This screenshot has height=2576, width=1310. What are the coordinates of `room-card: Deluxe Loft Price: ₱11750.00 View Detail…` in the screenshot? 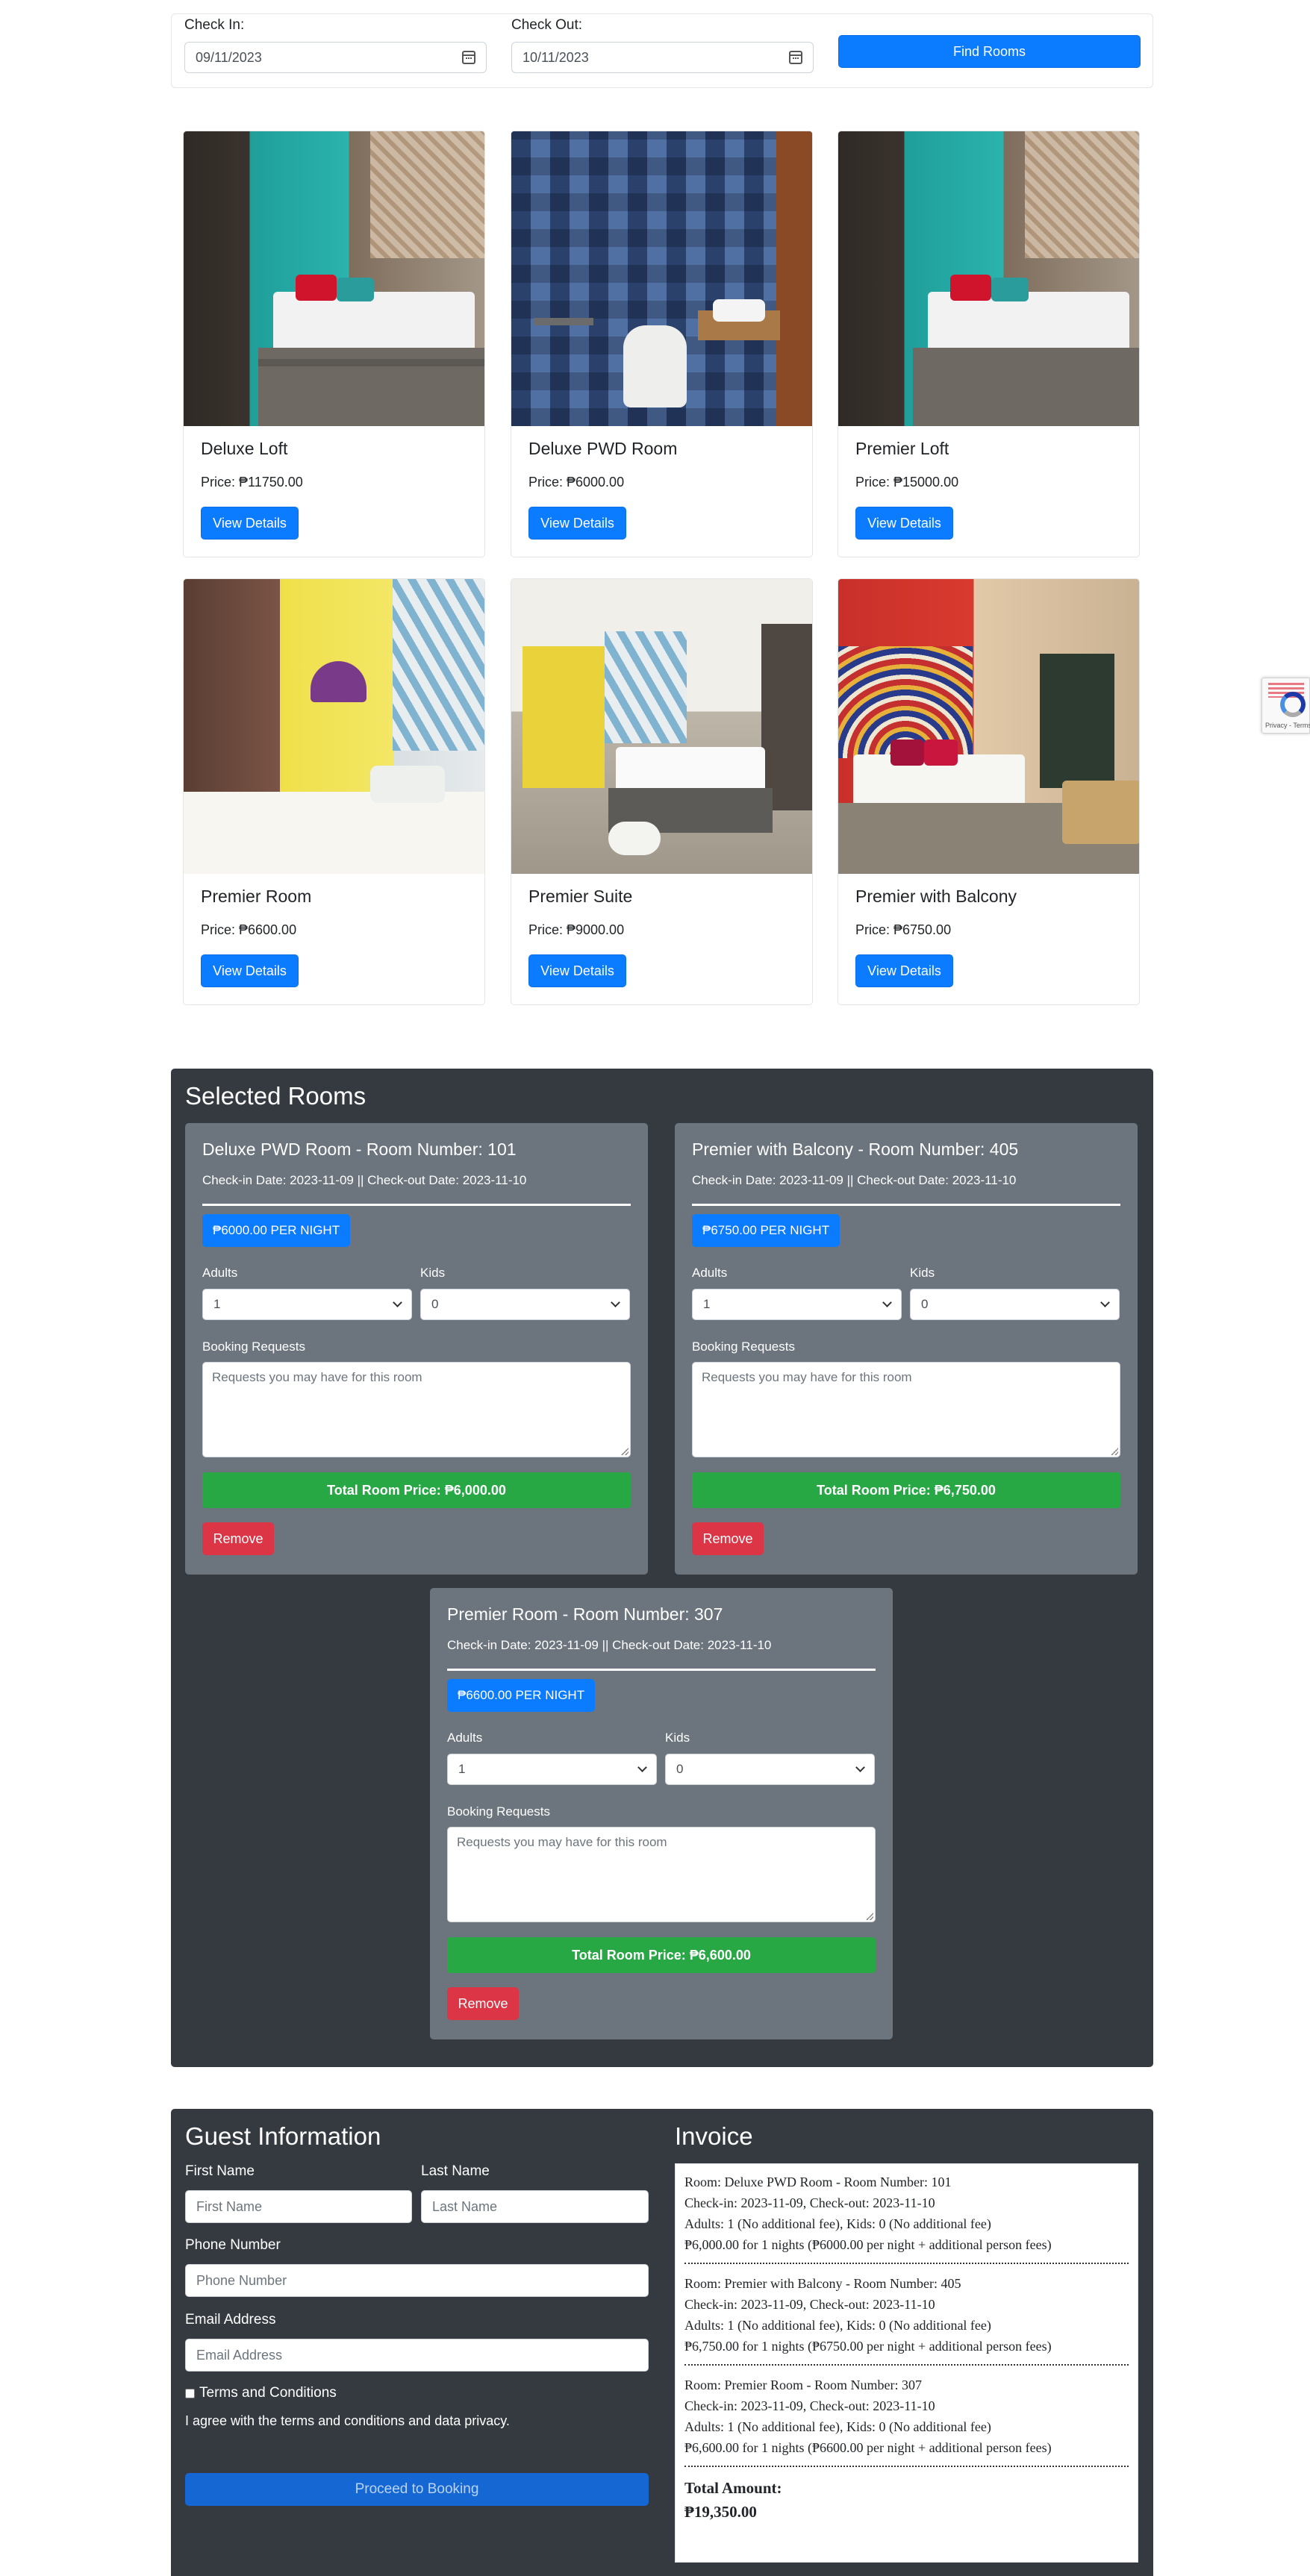 It's located at (334, 344).